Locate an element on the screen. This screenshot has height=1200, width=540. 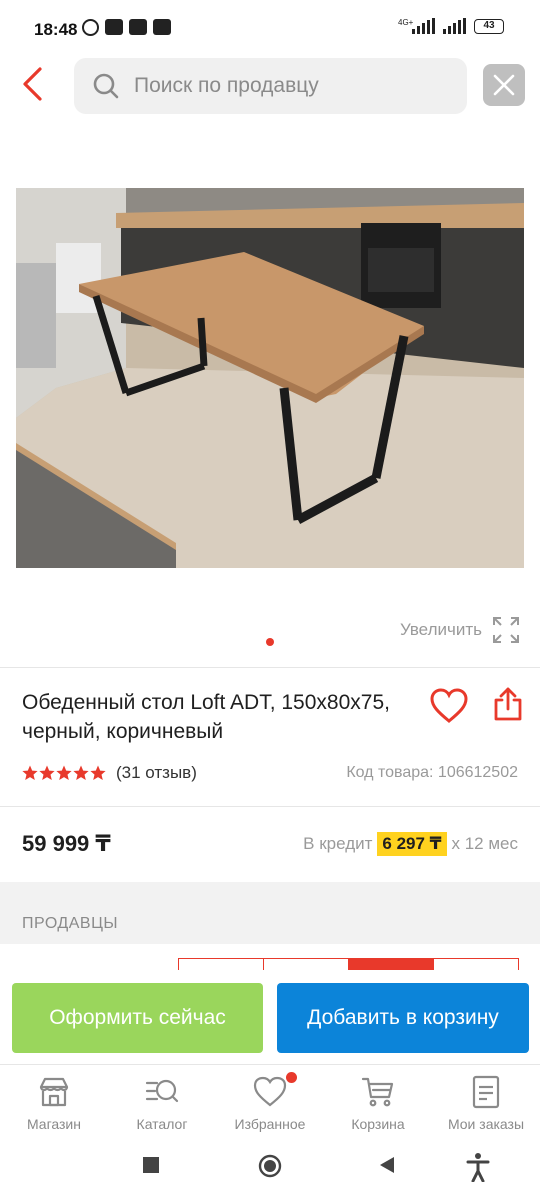
tab-label: Магазин is located at coordinates (53, 1124).